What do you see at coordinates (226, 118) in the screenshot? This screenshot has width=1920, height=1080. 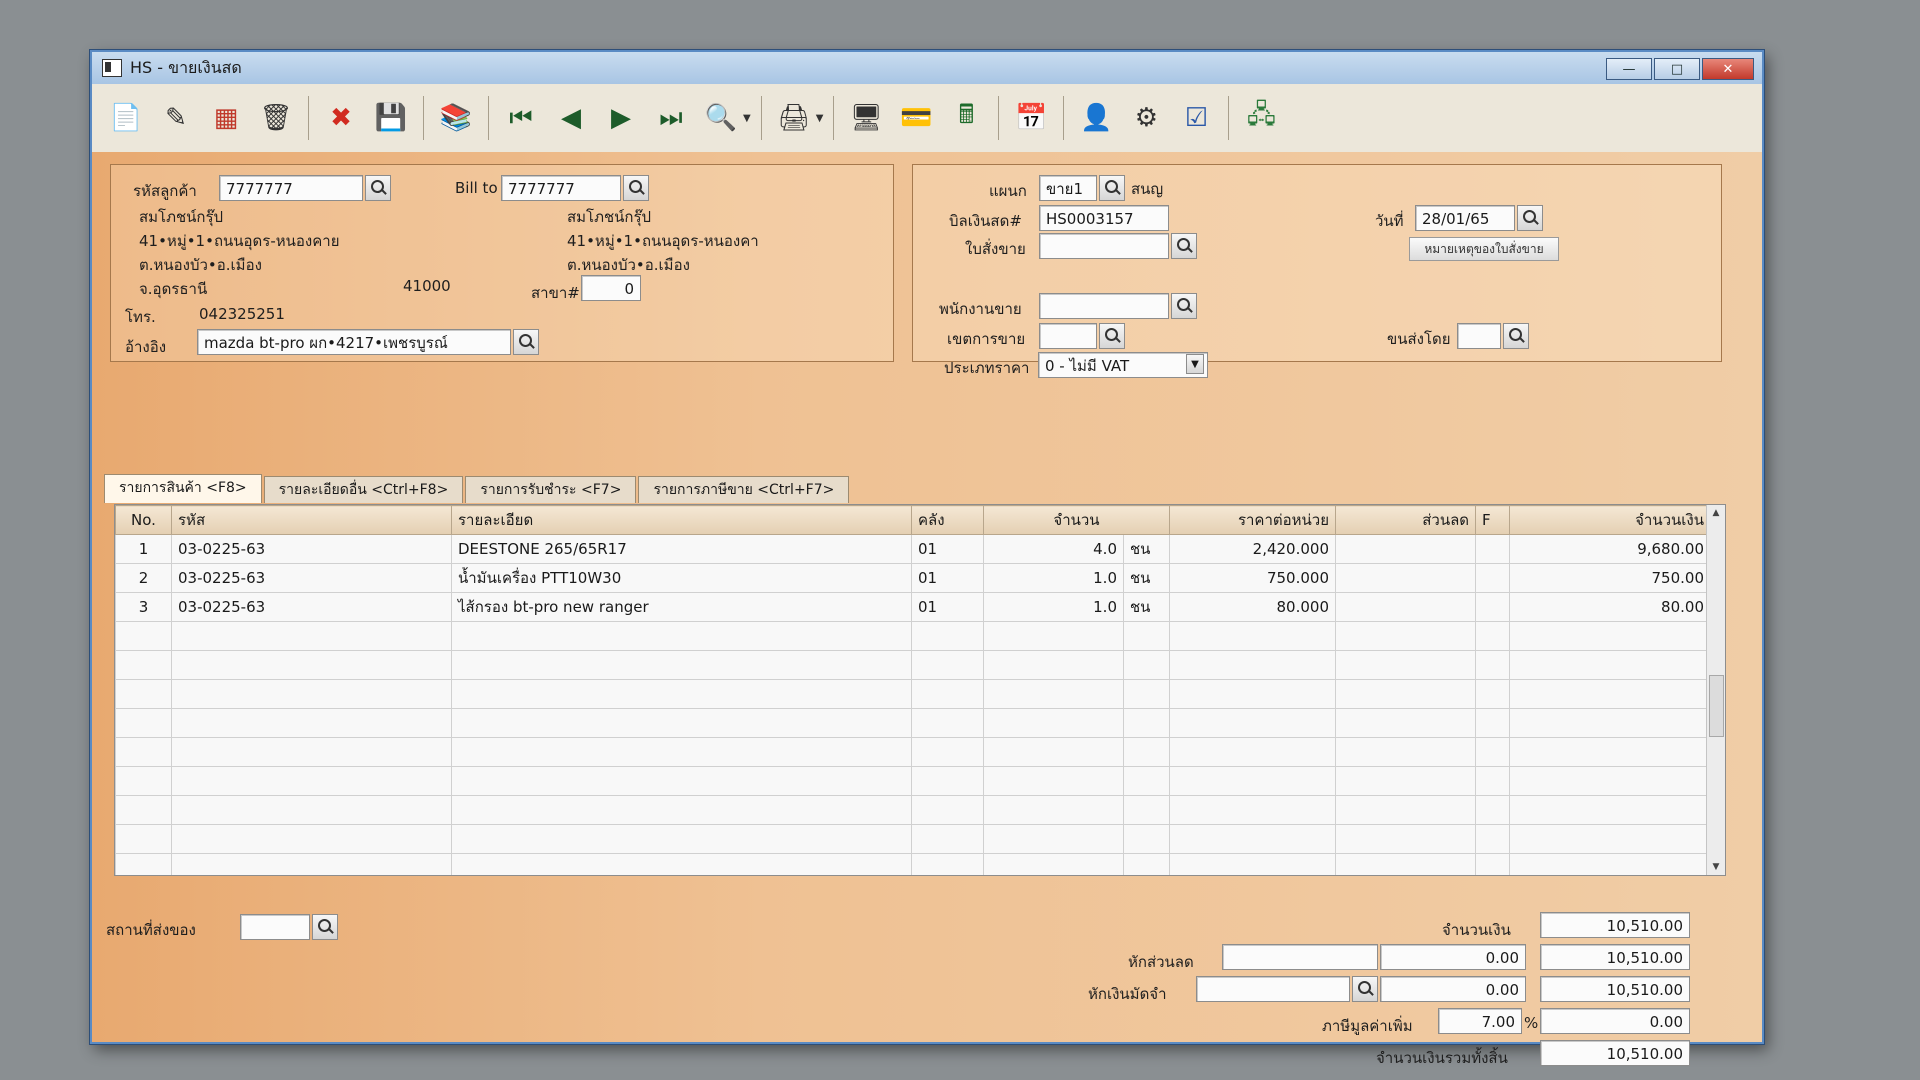 I see `void-icon: ▦` at bounding box center [226, 118].